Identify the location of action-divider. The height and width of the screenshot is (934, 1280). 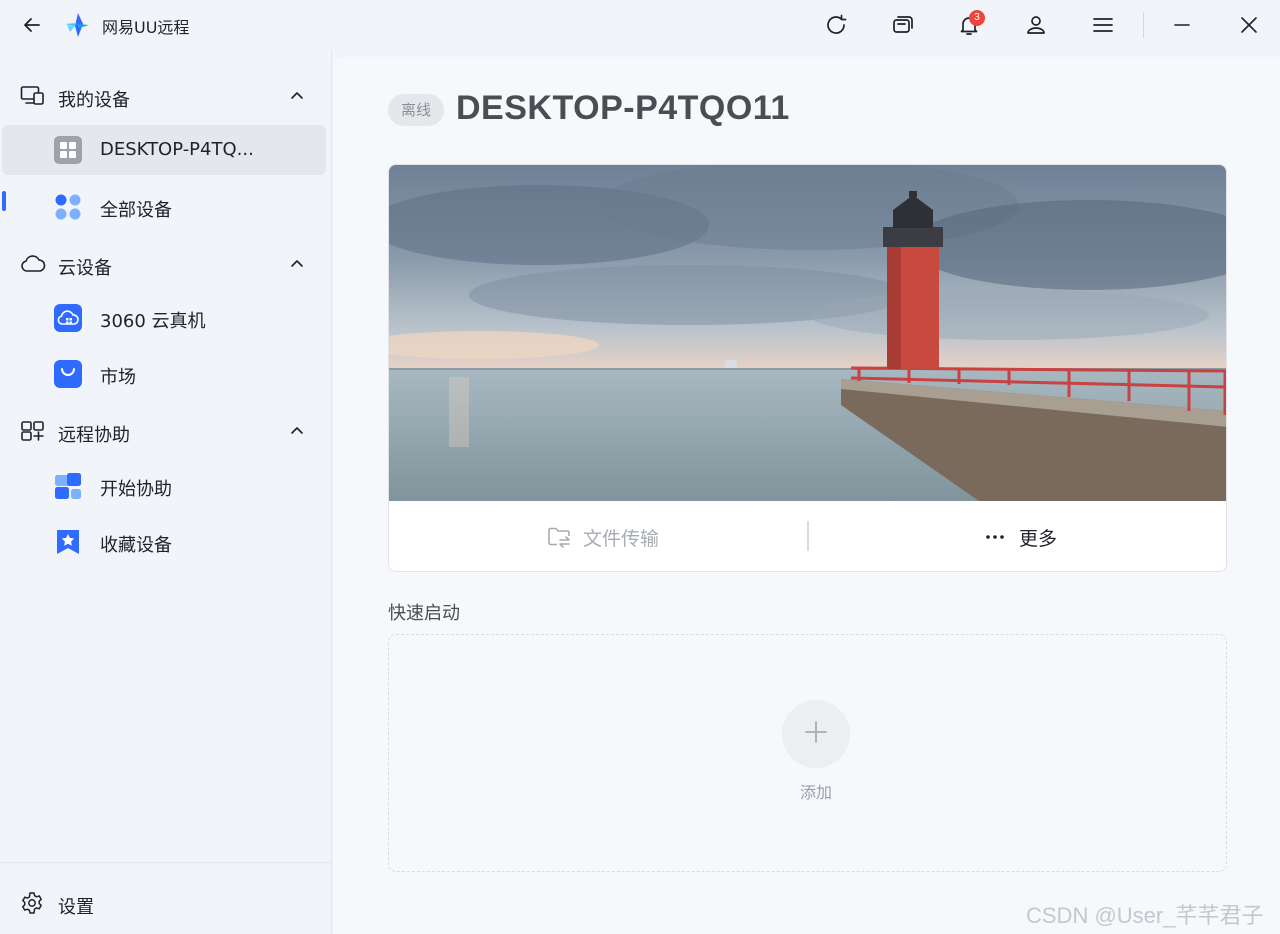
(808, 536).